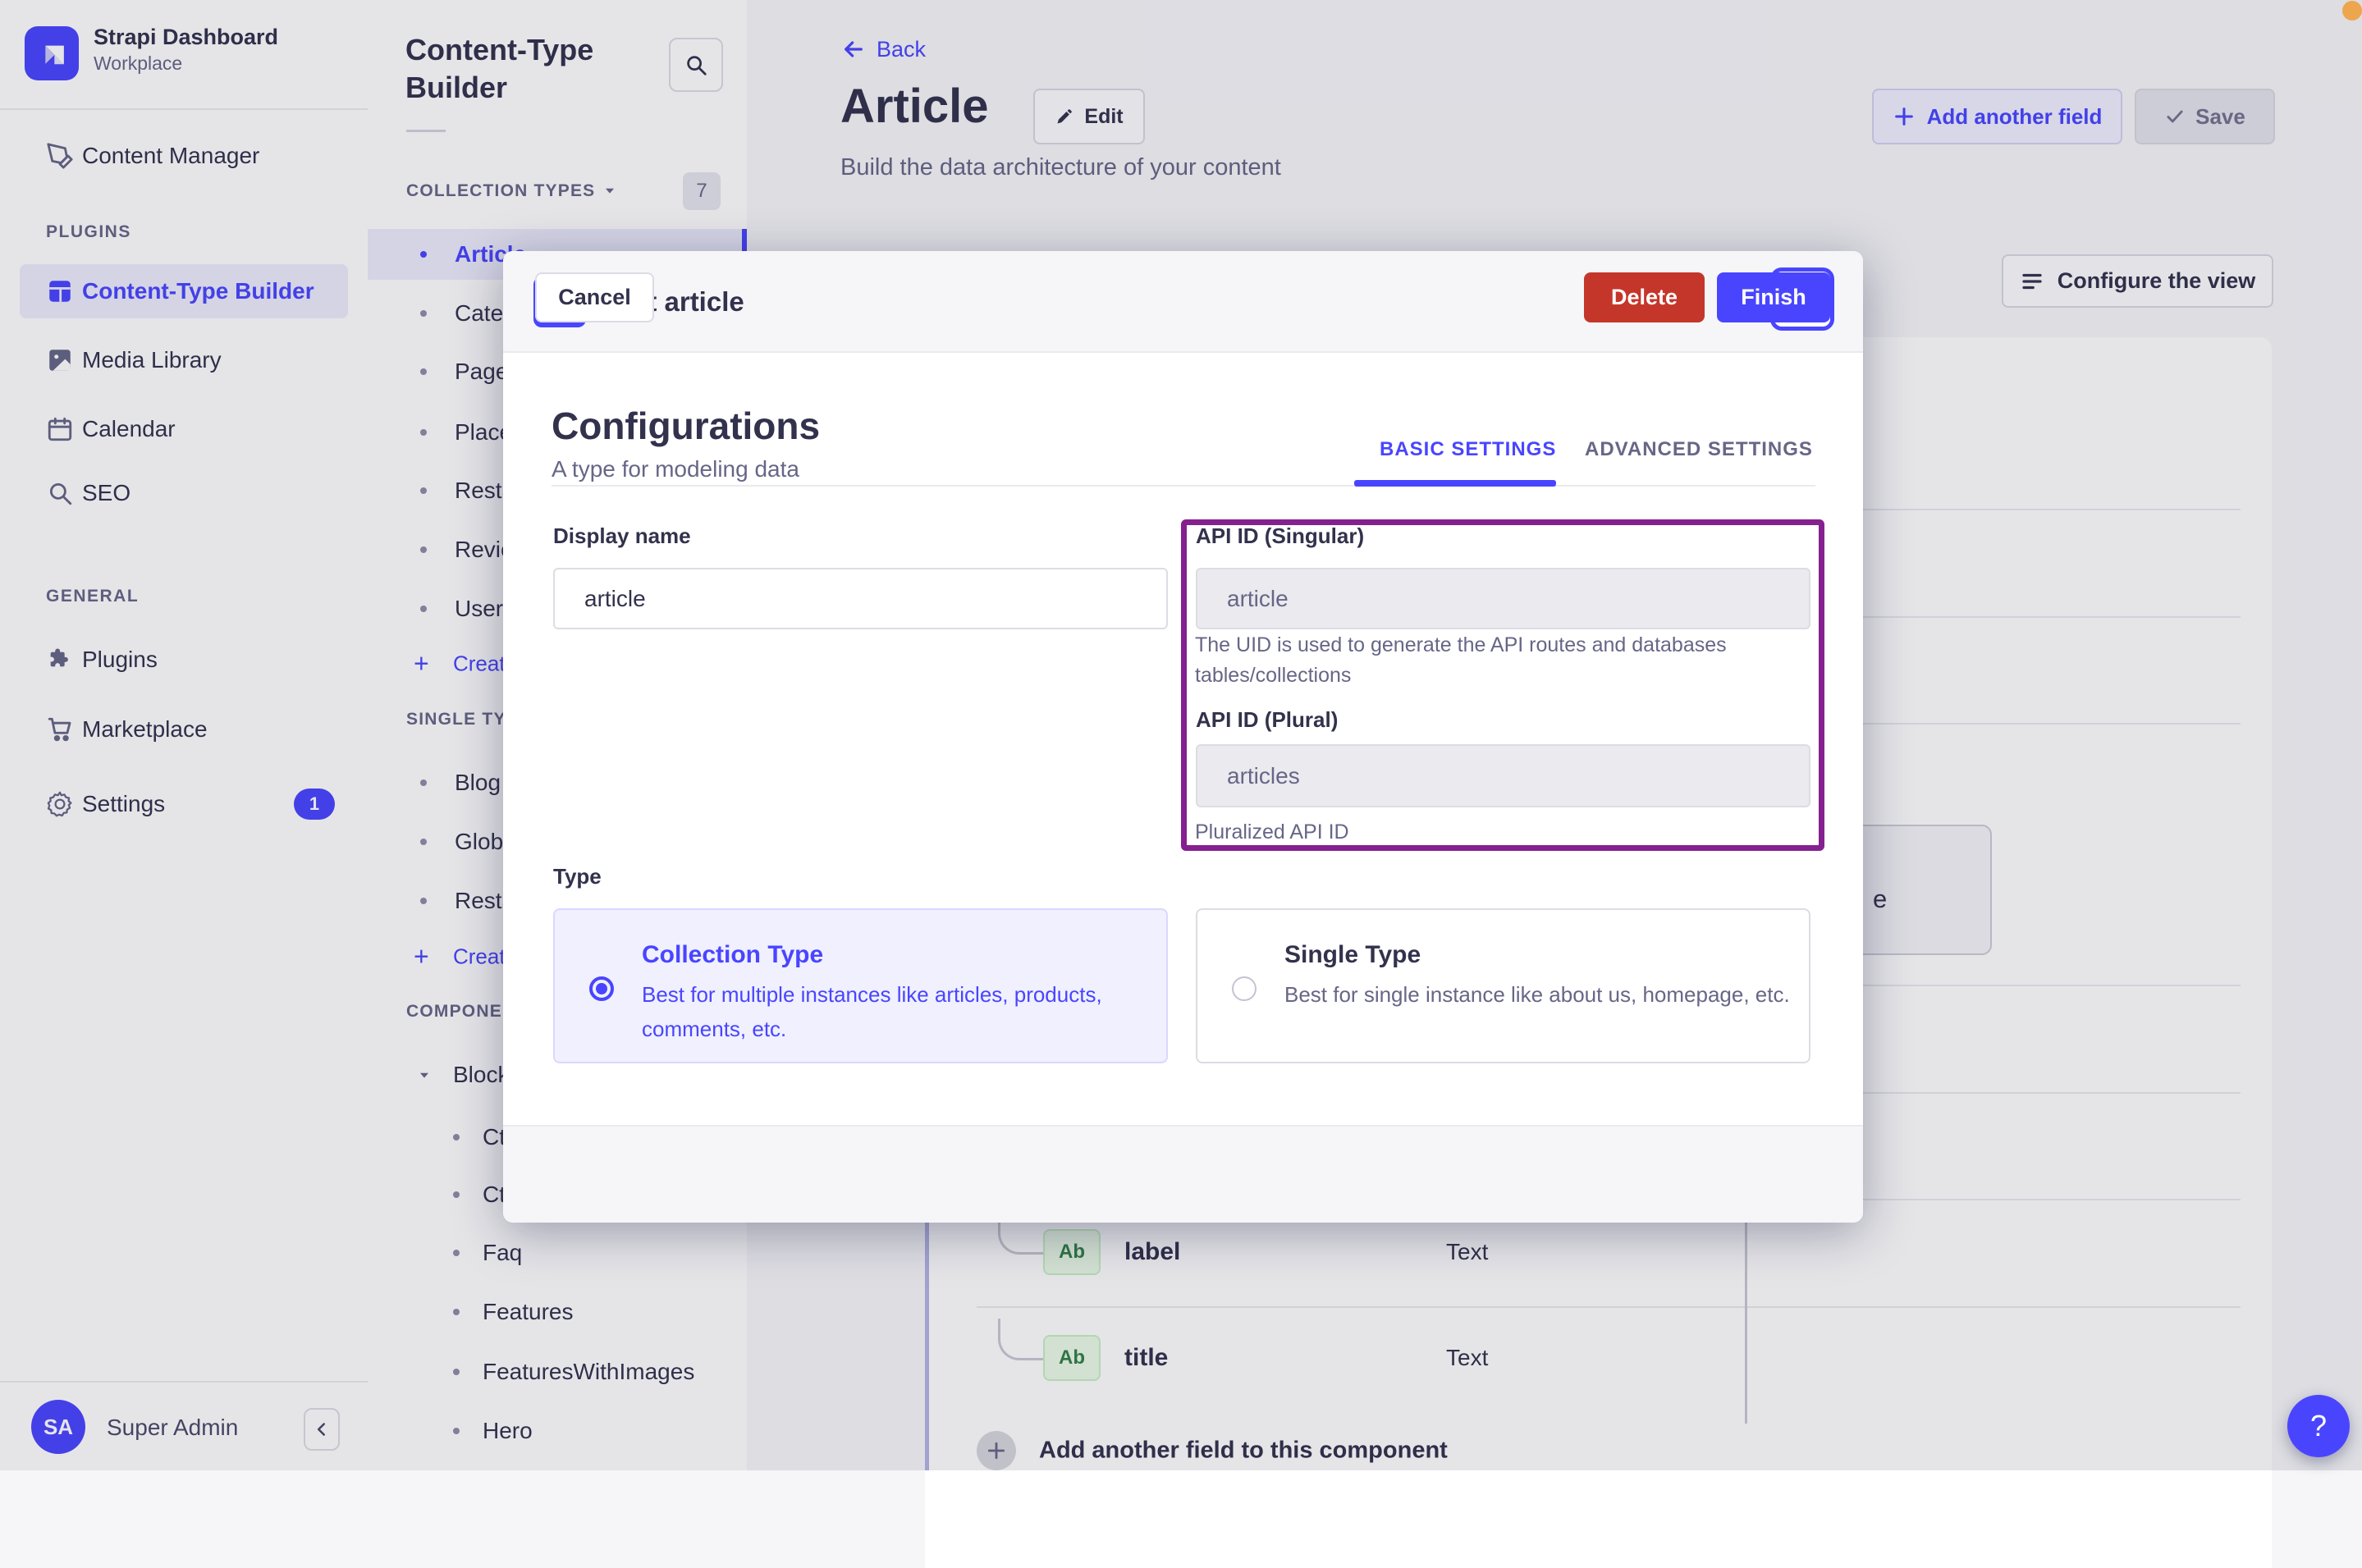 This screenshot has width=2362, height=1568. I want to click on single-type-title: Single Type, so click(1352, 954).